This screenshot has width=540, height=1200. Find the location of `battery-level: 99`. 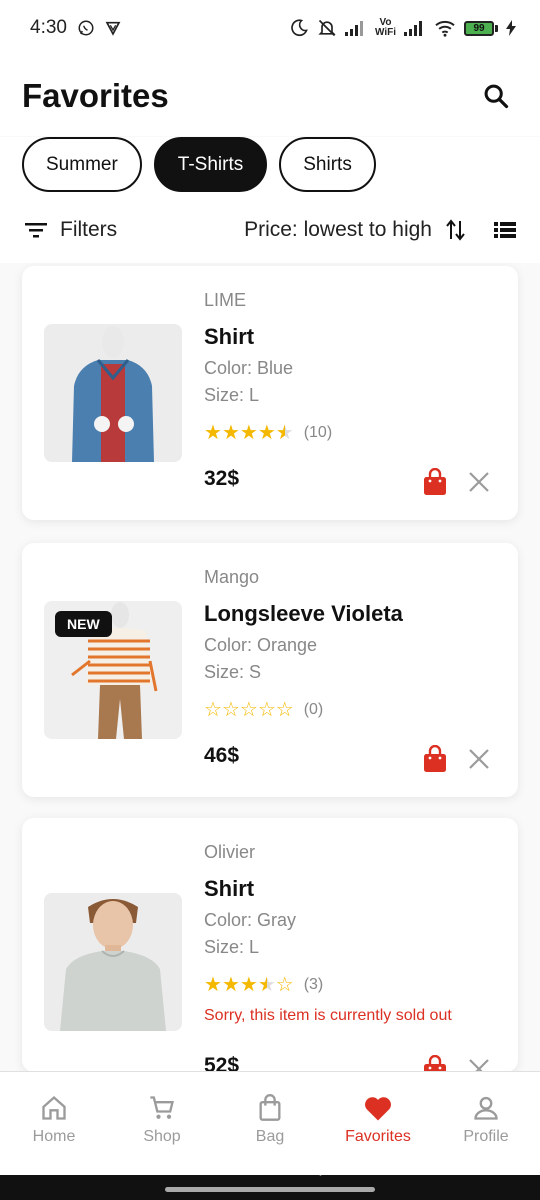

battery-level: 99 is located at coordinates (479, 28).